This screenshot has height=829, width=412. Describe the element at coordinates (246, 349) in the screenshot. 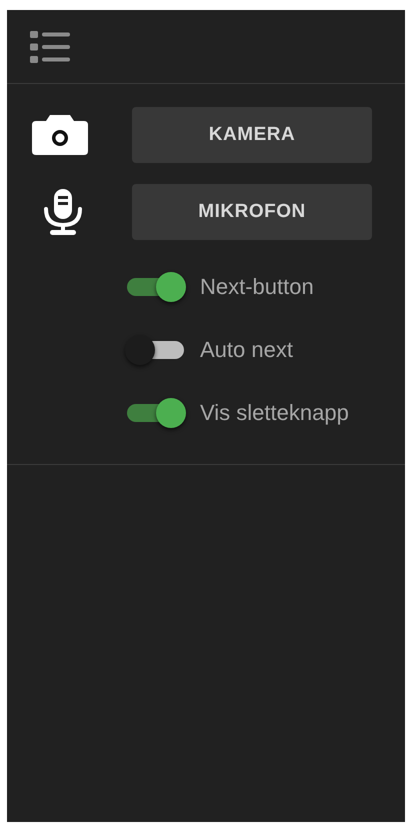

I see `toggle-label: Auto next` at that location.